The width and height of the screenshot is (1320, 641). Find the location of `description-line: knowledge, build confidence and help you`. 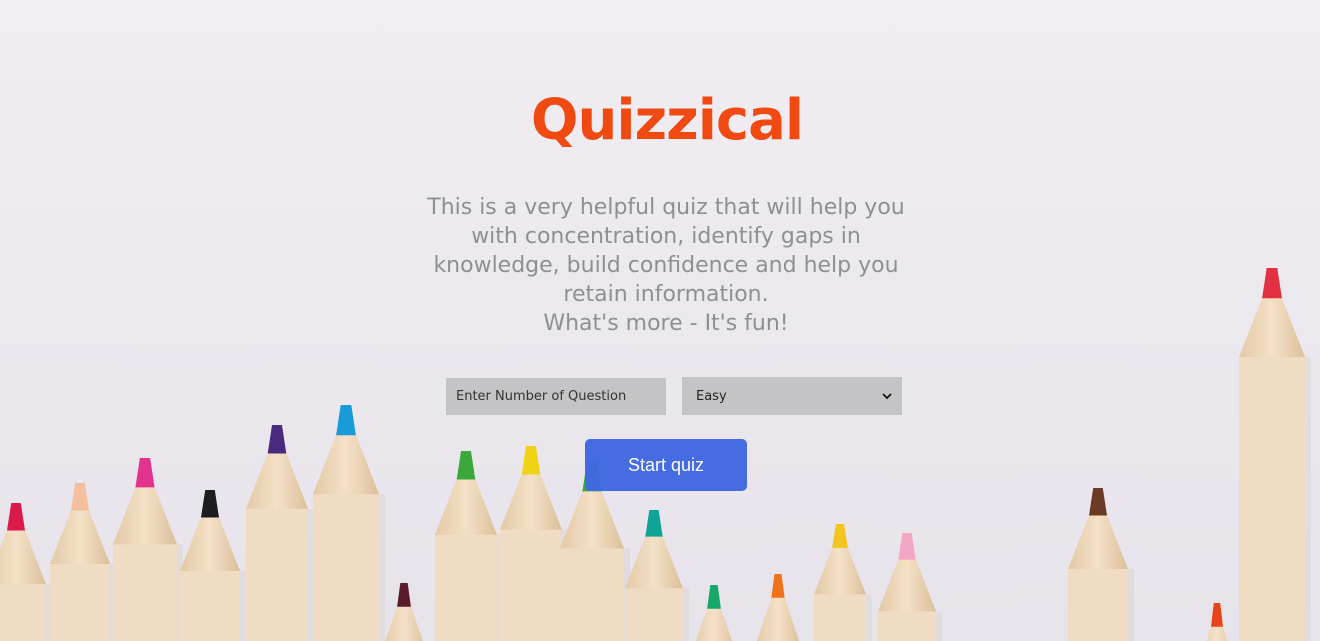

description-line: knowledge, build confidence and help you is located at coordinates (666, 265).